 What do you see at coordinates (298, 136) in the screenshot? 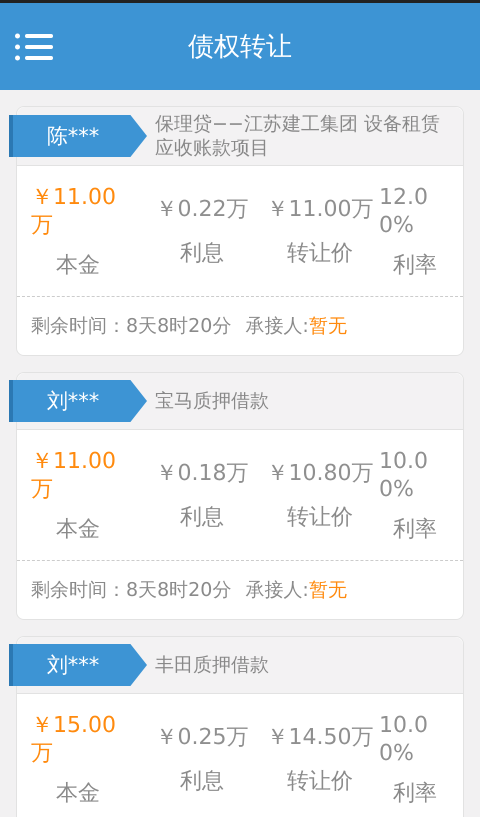
I see `loan-title: 保理贷−−江苏建工集团 设备租赁应收账款项目` at bounding box center [298, 136].